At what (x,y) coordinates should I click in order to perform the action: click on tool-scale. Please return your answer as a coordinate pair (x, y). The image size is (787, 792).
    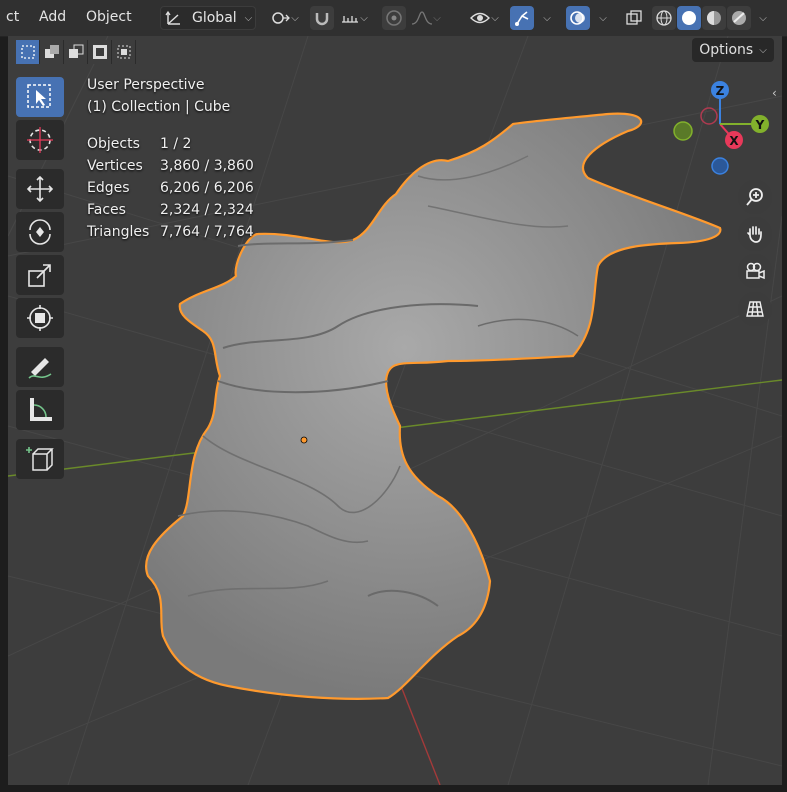
    Looking at the image, I should click on (40, 275).